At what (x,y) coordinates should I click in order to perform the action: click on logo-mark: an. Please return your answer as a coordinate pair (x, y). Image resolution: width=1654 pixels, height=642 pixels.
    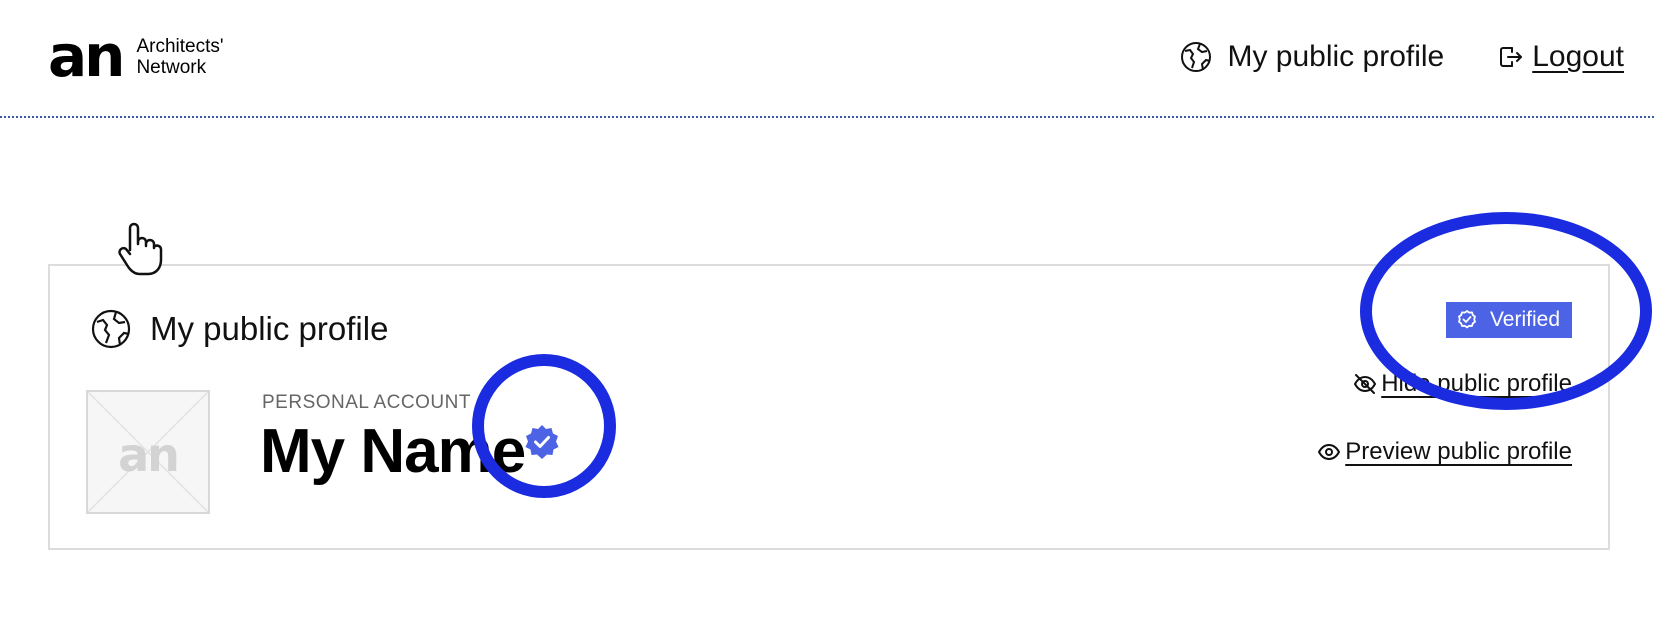
    Looking at the image, I should click on (86, 56).